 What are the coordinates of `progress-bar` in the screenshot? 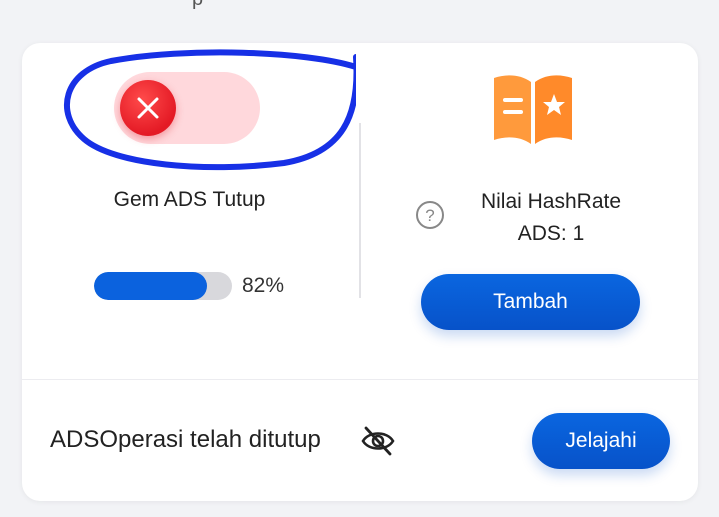 It's located at (163, 286).